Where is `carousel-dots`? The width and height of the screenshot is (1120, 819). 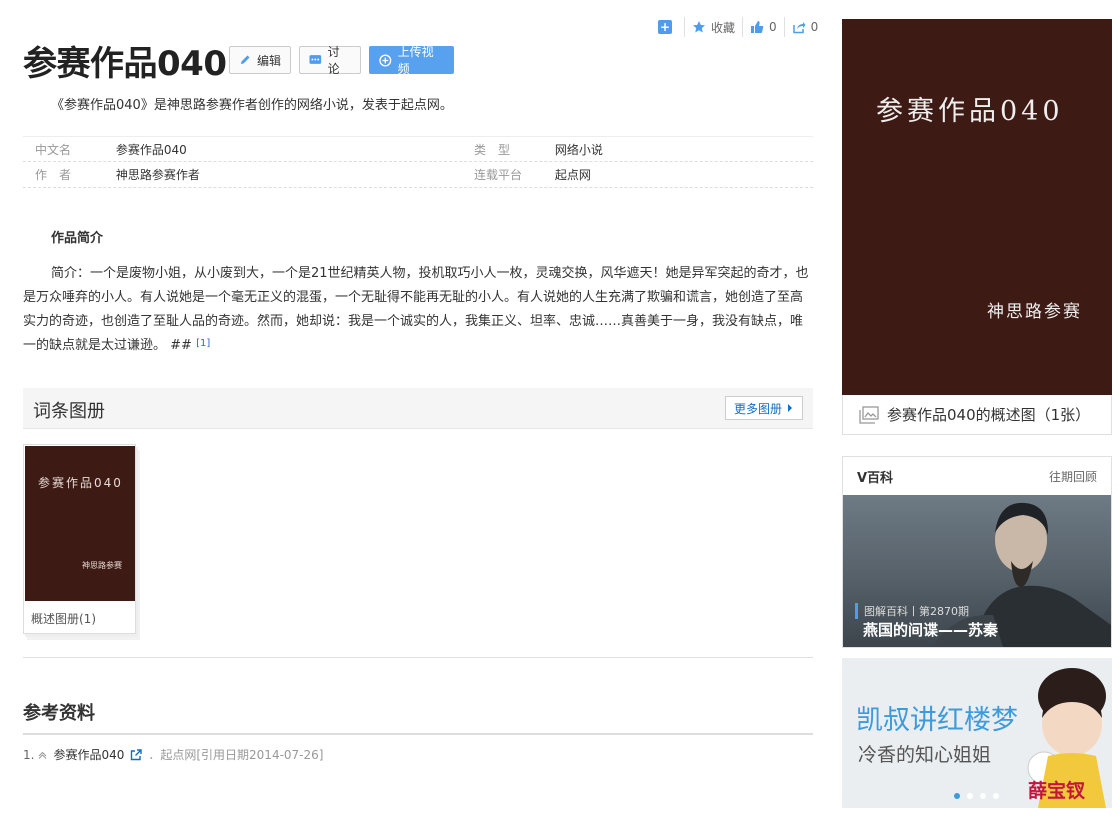 carousel-dots is located at coordinates (976, 796).